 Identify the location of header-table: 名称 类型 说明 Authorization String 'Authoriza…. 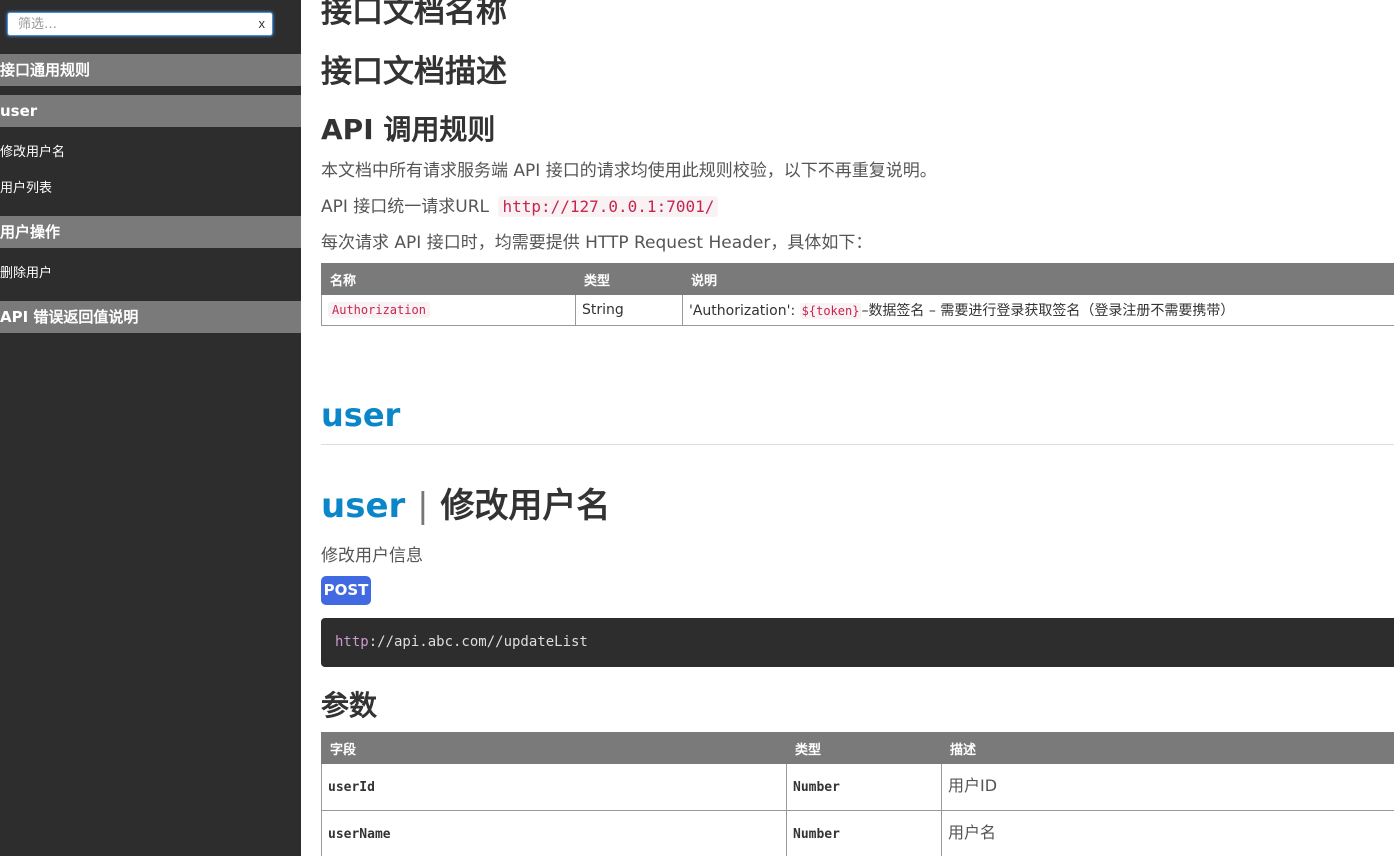
(857, 294).